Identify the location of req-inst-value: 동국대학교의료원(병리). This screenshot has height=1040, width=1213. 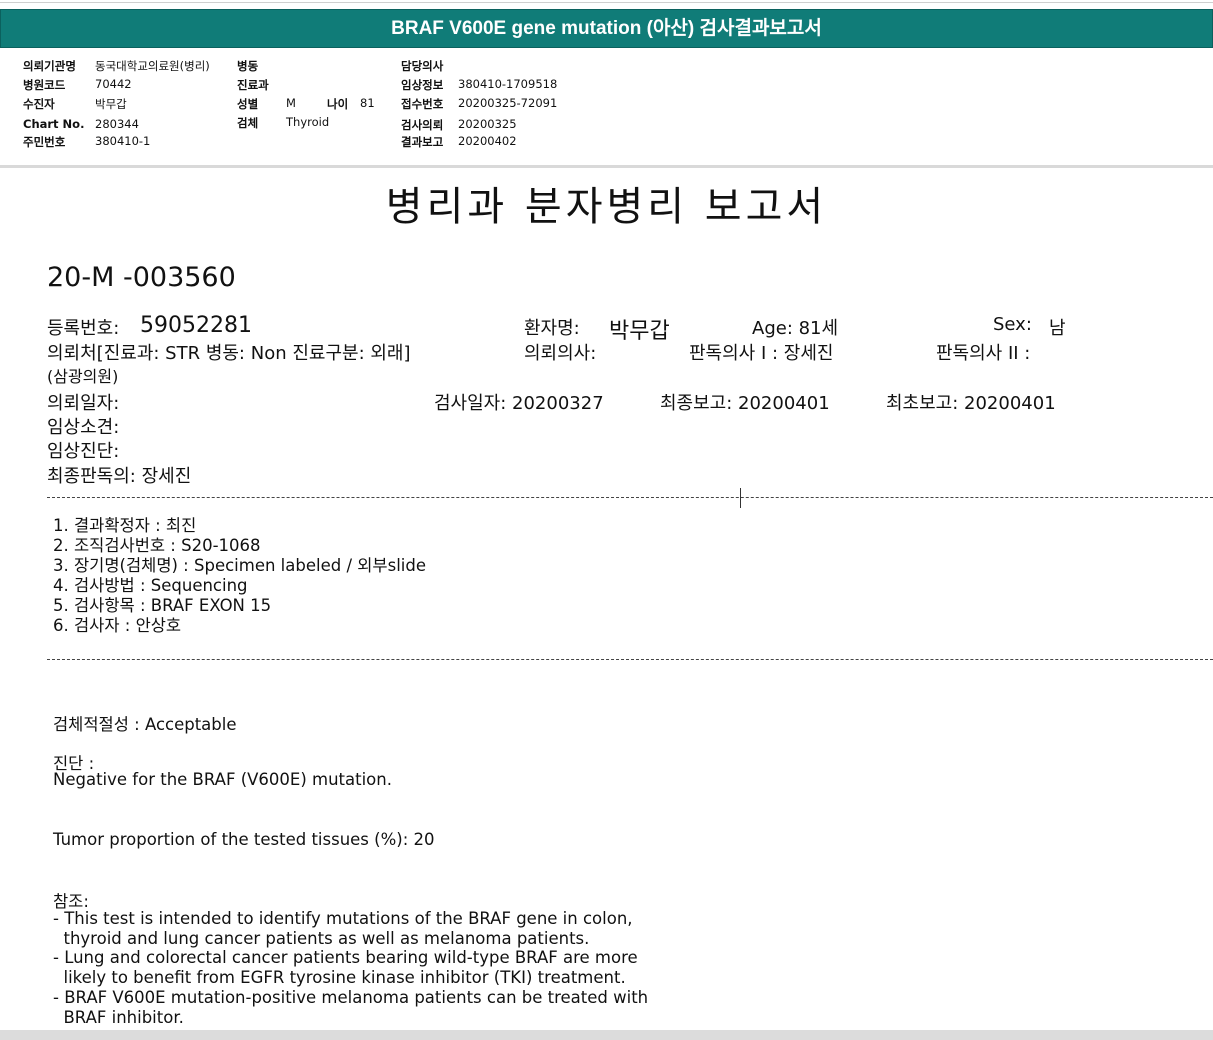
(152, 66).